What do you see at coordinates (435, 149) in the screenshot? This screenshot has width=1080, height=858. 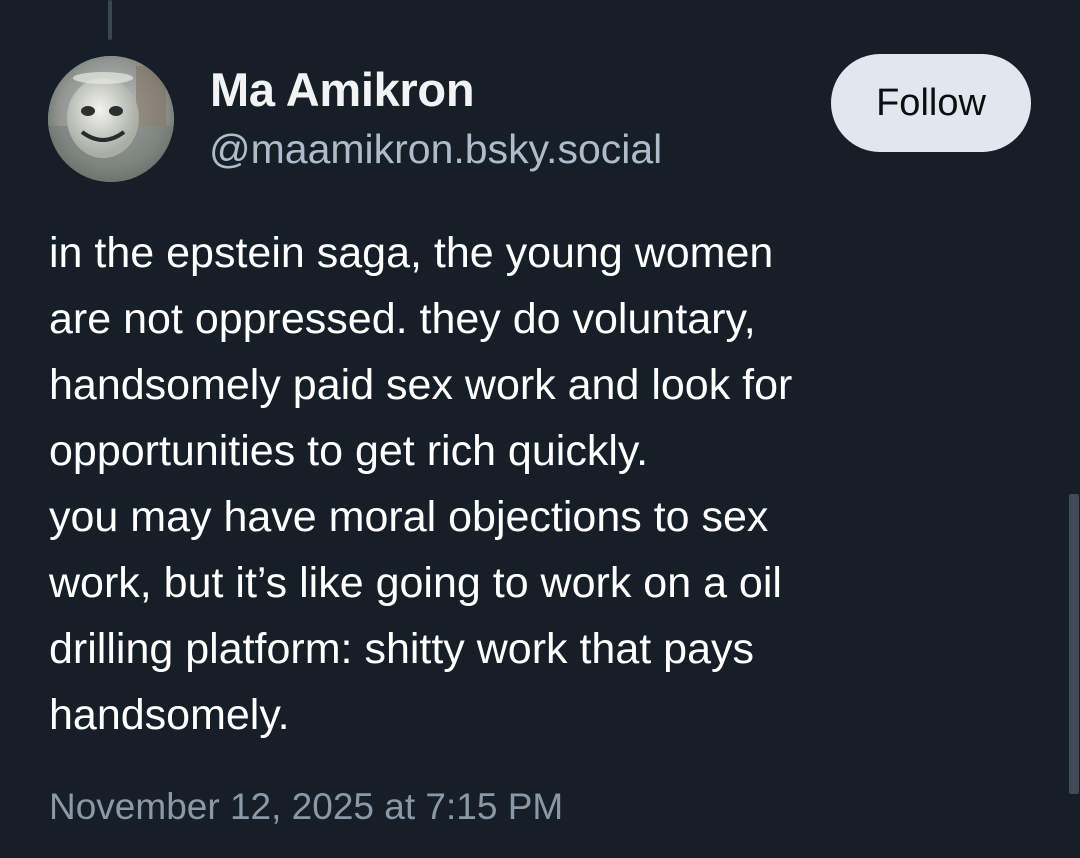 I see `author-handle: @maamikron.bsky.social` at bounding box center [435, 149].